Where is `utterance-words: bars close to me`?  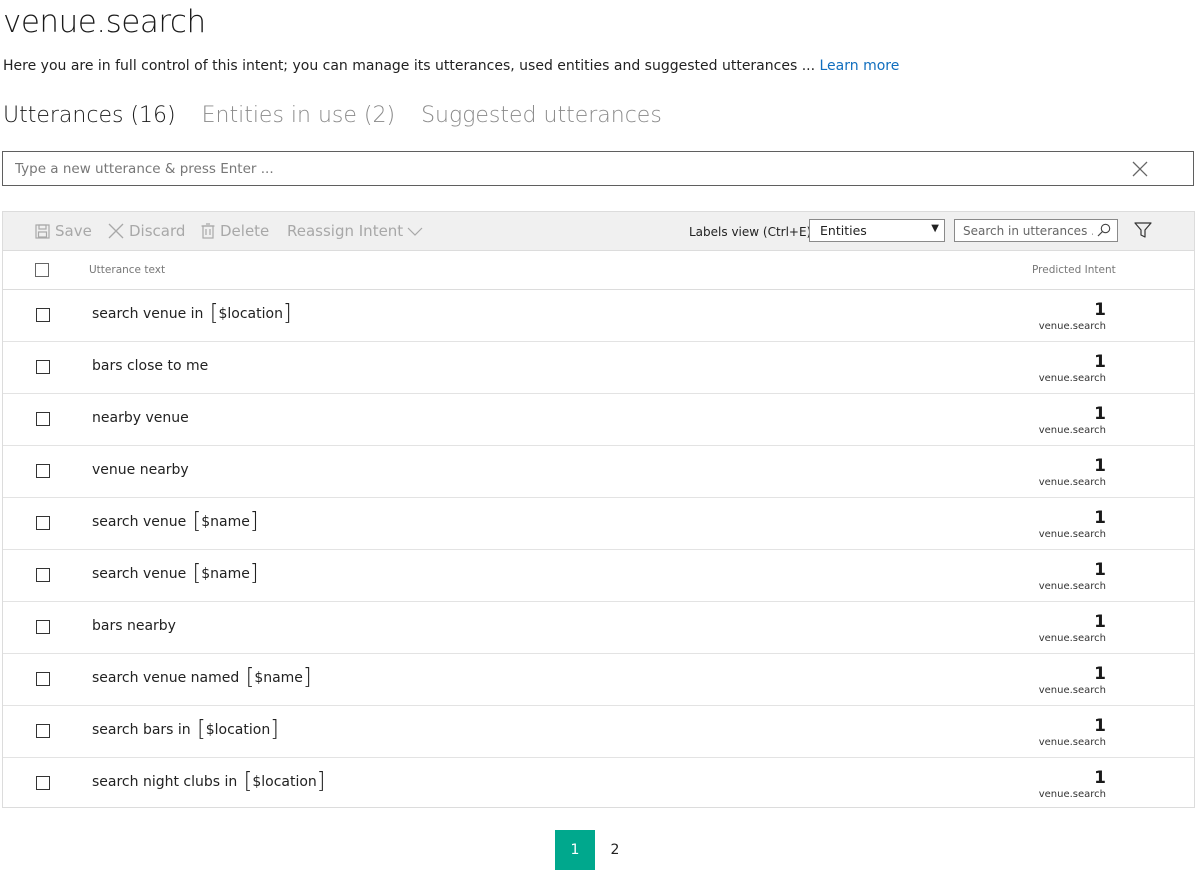
utterance-words: bars close to me is located at coordinates (150, 366).